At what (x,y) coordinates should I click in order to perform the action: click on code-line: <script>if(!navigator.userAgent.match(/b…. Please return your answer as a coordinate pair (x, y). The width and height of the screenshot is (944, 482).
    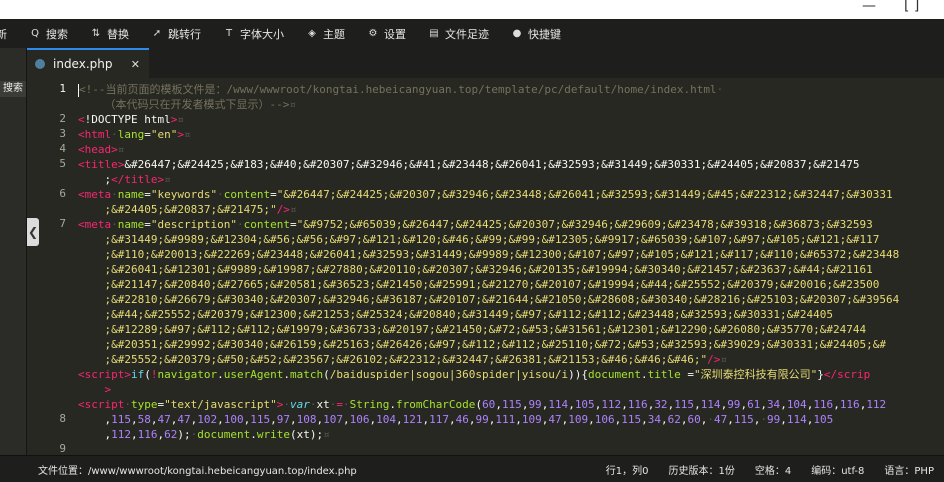
    Looking at the image, I should click on (474, 374).